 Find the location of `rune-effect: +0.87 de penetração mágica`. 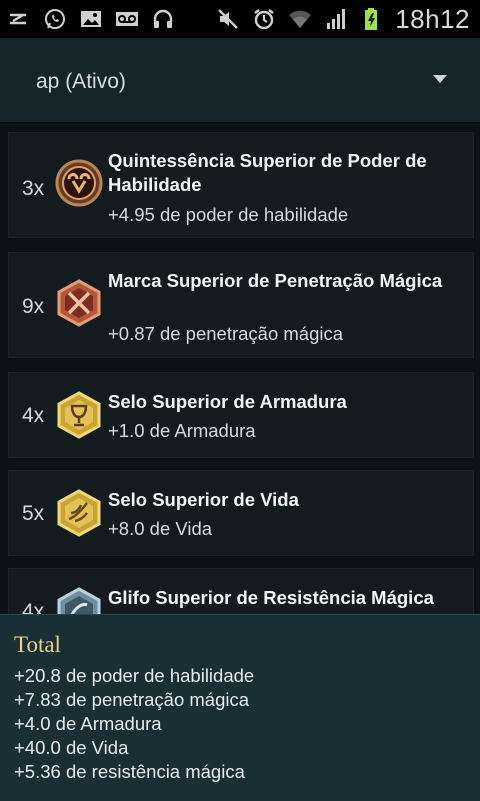

rune-effect: +0.87 de penetração mágica is located at coordinates (226, 333).